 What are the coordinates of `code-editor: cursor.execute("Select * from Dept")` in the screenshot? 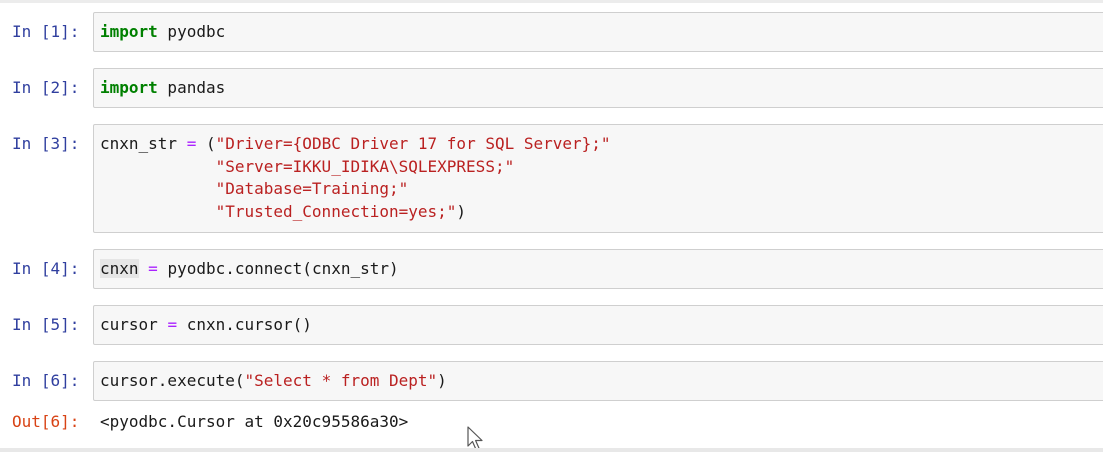 It's located at (598, 381).